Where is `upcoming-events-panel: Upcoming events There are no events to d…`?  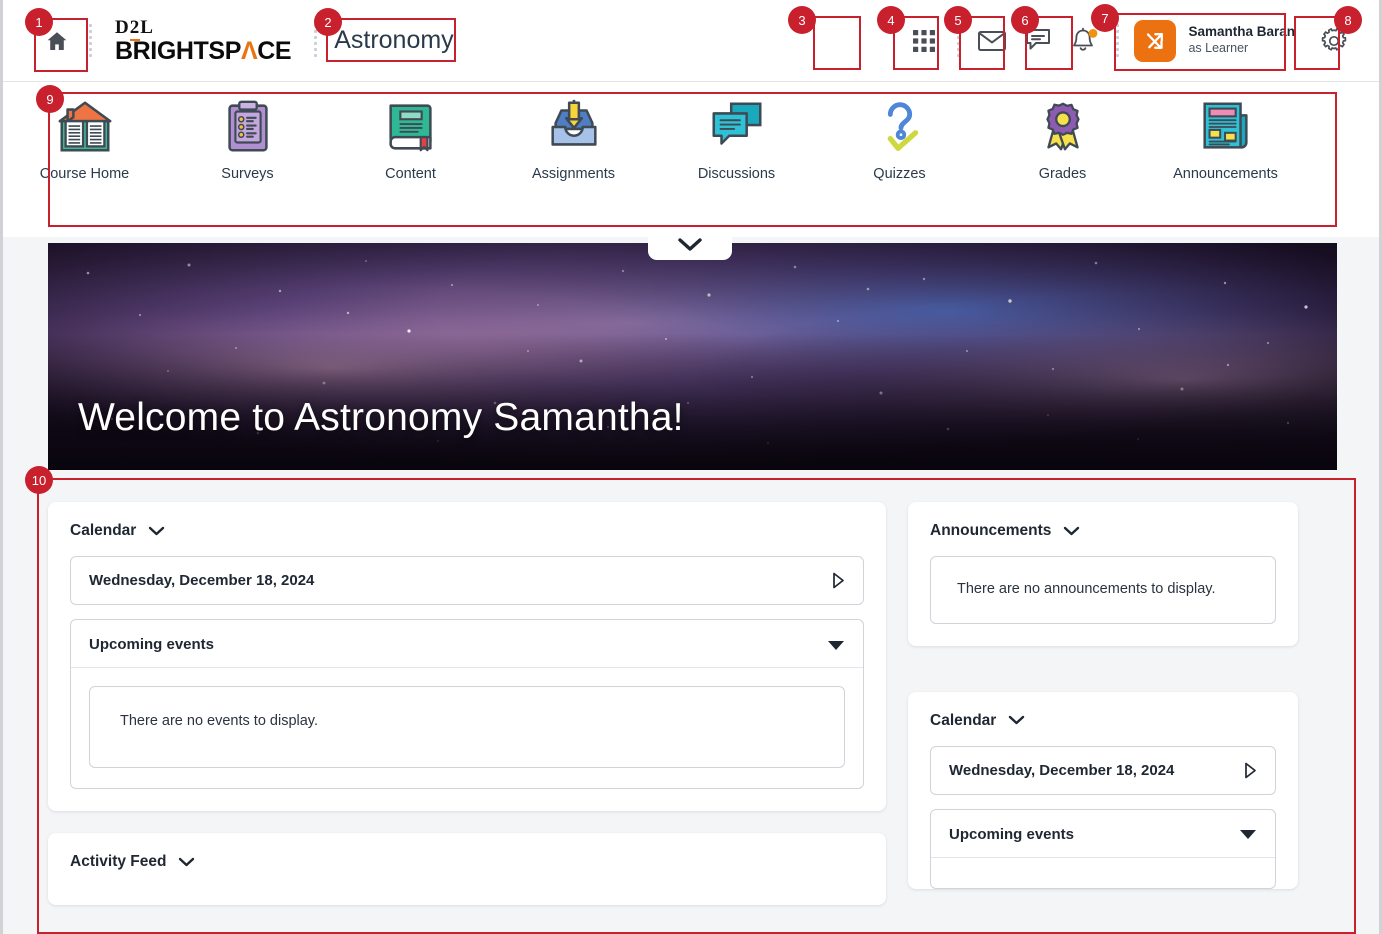
upcoming-events-panel: Upcoming events There are no events to d… is located at coordinates (467, 704).